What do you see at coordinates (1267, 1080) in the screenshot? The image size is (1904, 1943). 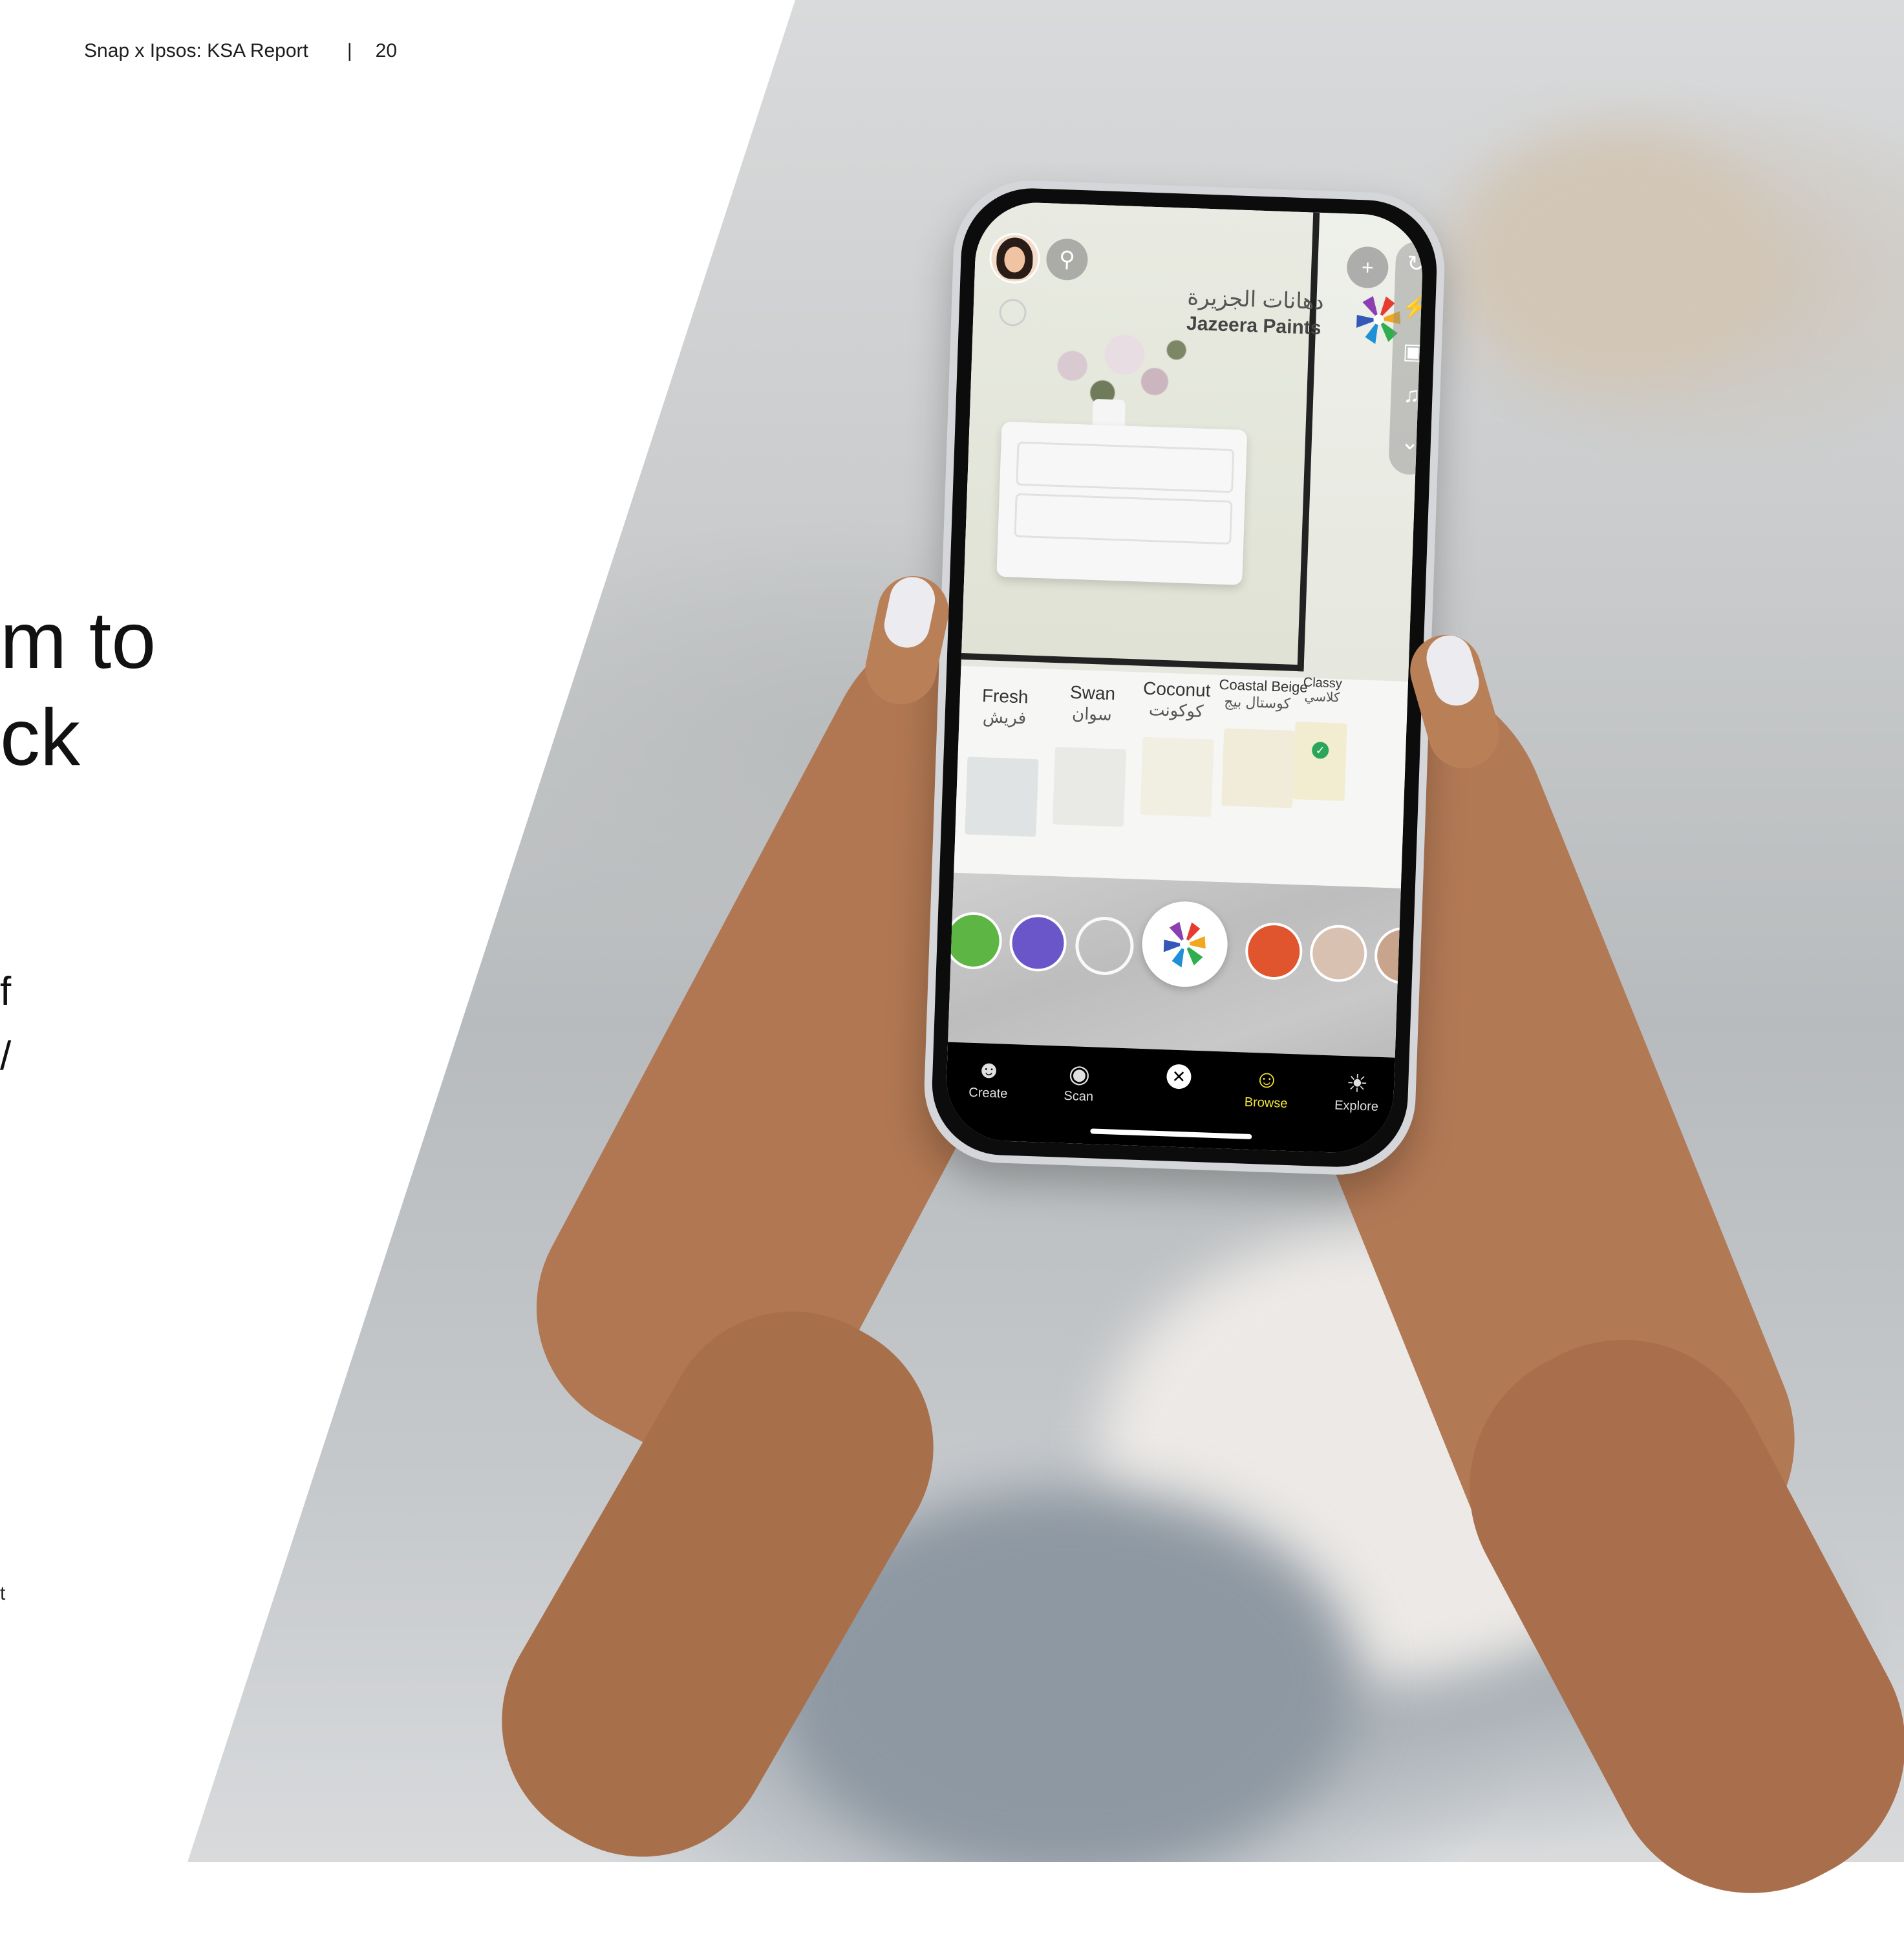 I see `smile-icon: ☺` at bounding box center [1267, 1080].